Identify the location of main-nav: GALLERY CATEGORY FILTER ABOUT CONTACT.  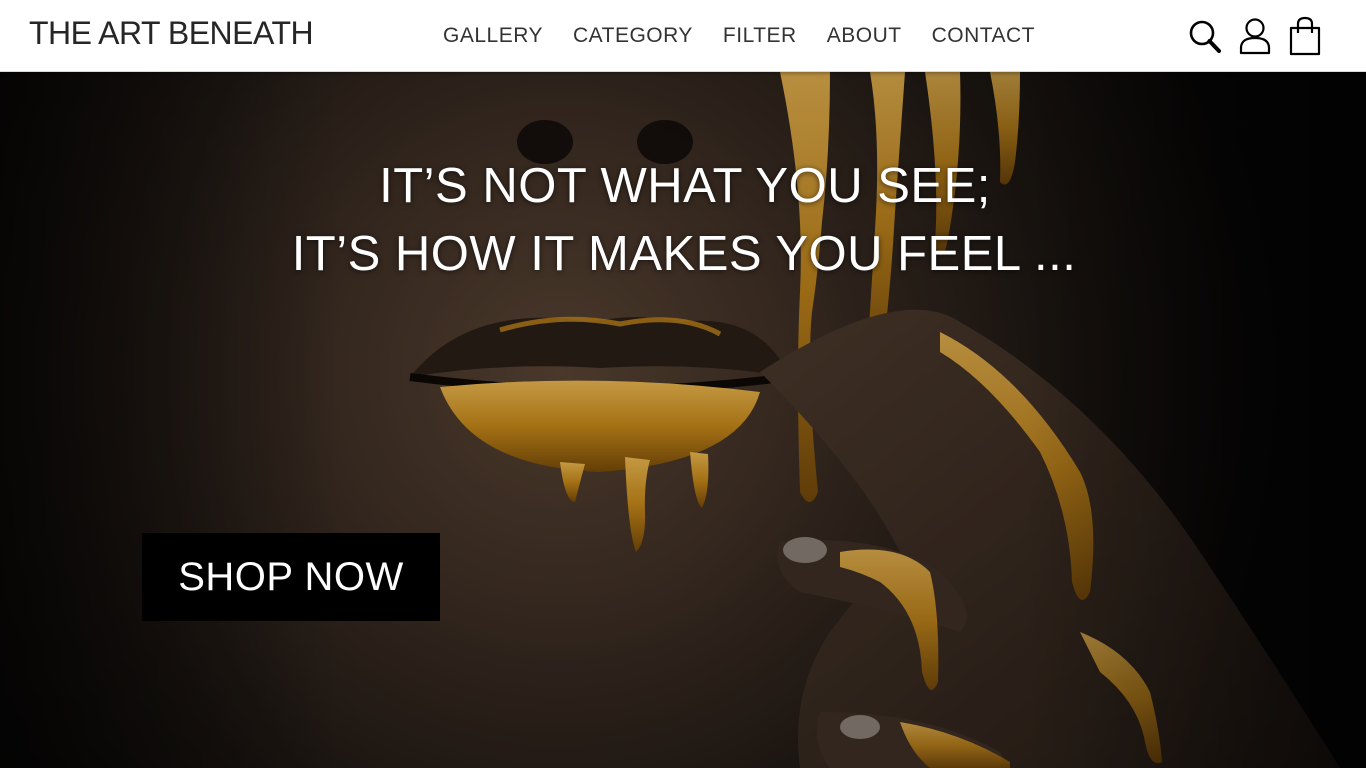
(739, 36).